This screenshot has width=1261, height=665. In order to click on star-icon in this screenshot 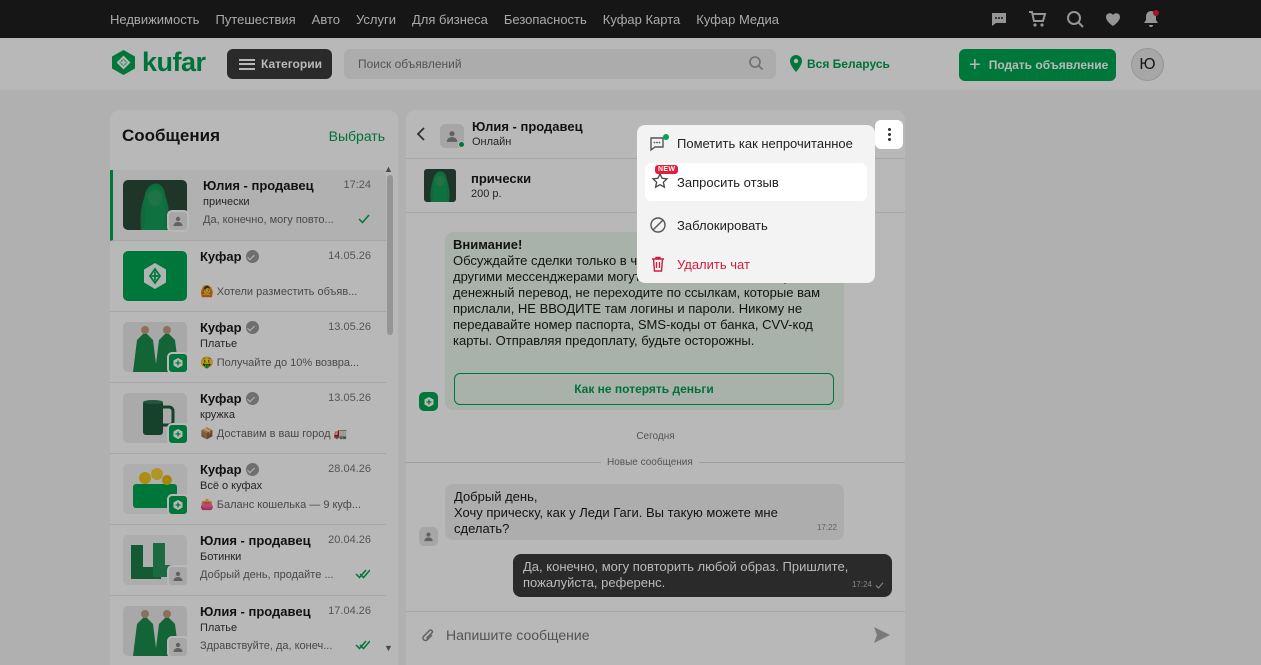, I will do `click(660, 181)`.